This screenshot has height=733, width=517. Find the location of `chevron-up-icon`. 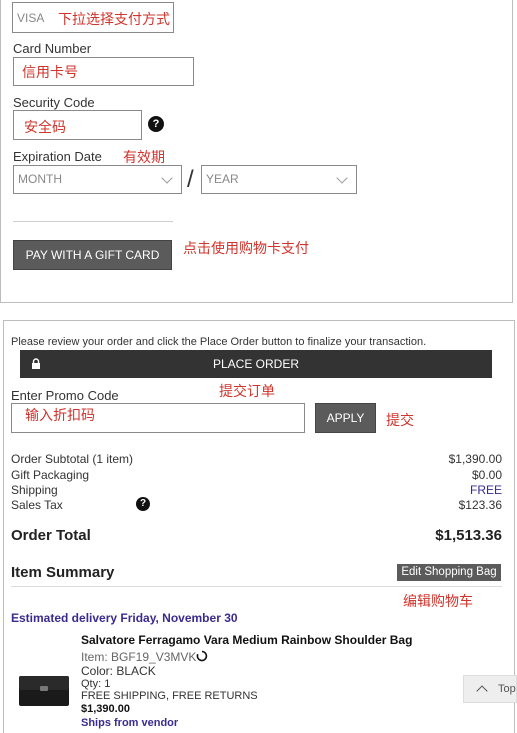

chevron-up-icon is located at coordinates (482, 691).